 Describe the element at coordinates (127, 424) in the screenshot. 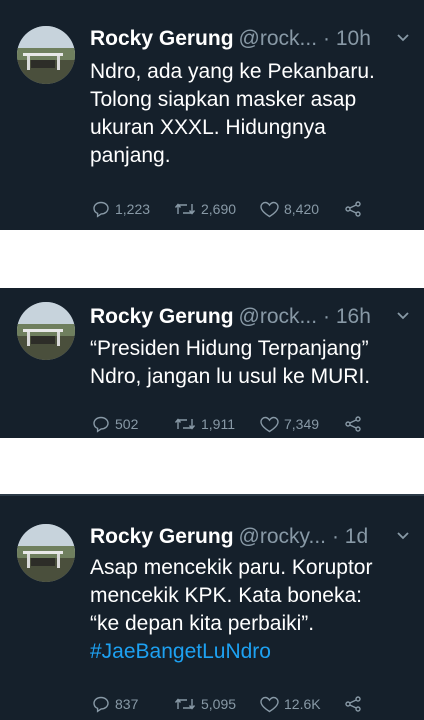

I see `reply-count: 502` at that location.